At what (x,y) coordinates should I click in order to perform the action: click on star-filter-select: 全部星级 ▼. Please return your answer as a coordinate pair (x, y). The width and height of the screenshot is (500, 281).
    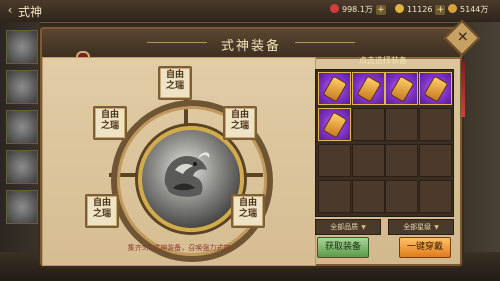
    Looking at the image, I should click on (421, 227).